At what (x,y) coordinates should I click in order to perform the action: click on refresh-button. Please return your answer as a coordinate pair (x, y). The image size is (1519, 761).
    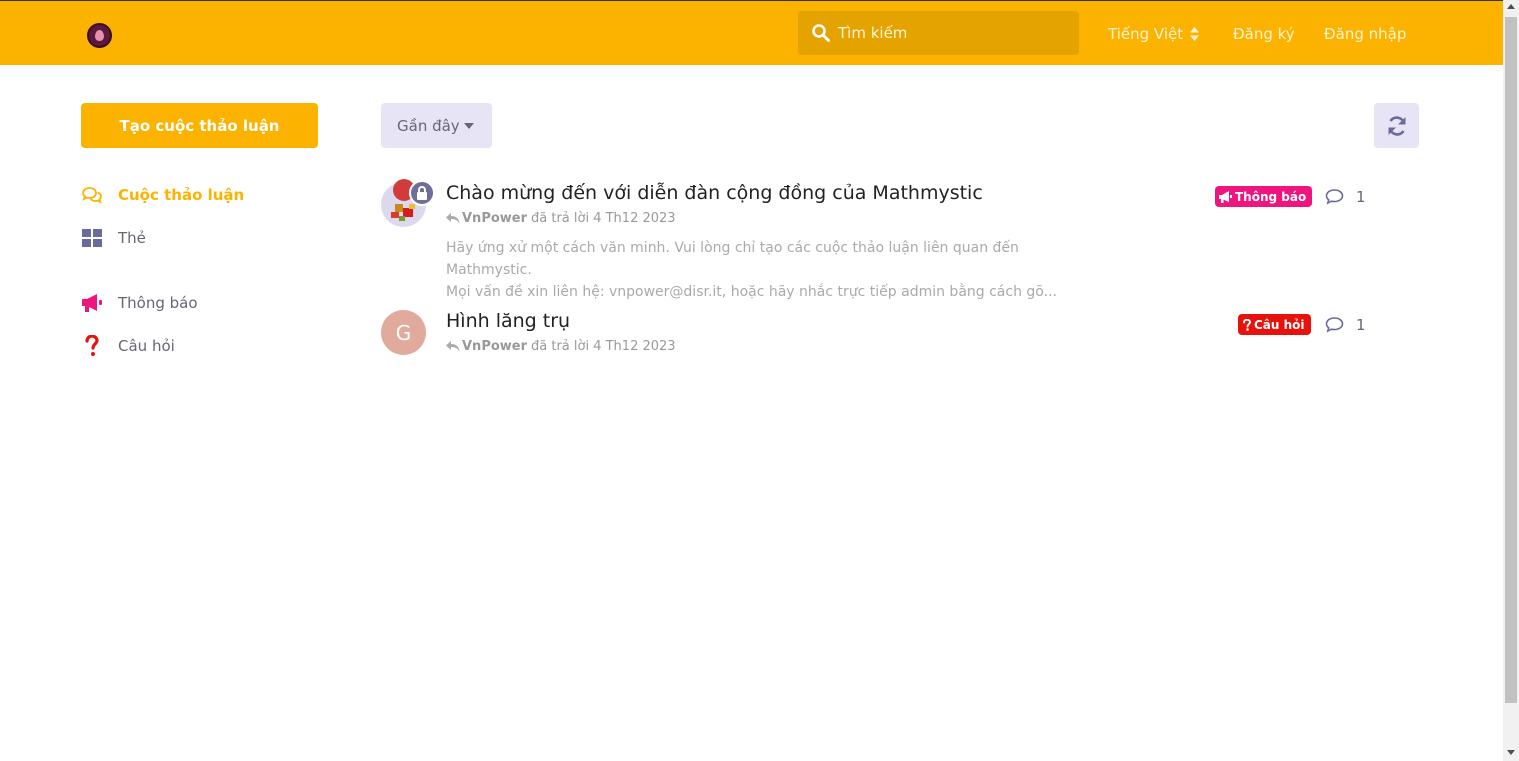
    Looking at the image, I should click on (1396, 125).